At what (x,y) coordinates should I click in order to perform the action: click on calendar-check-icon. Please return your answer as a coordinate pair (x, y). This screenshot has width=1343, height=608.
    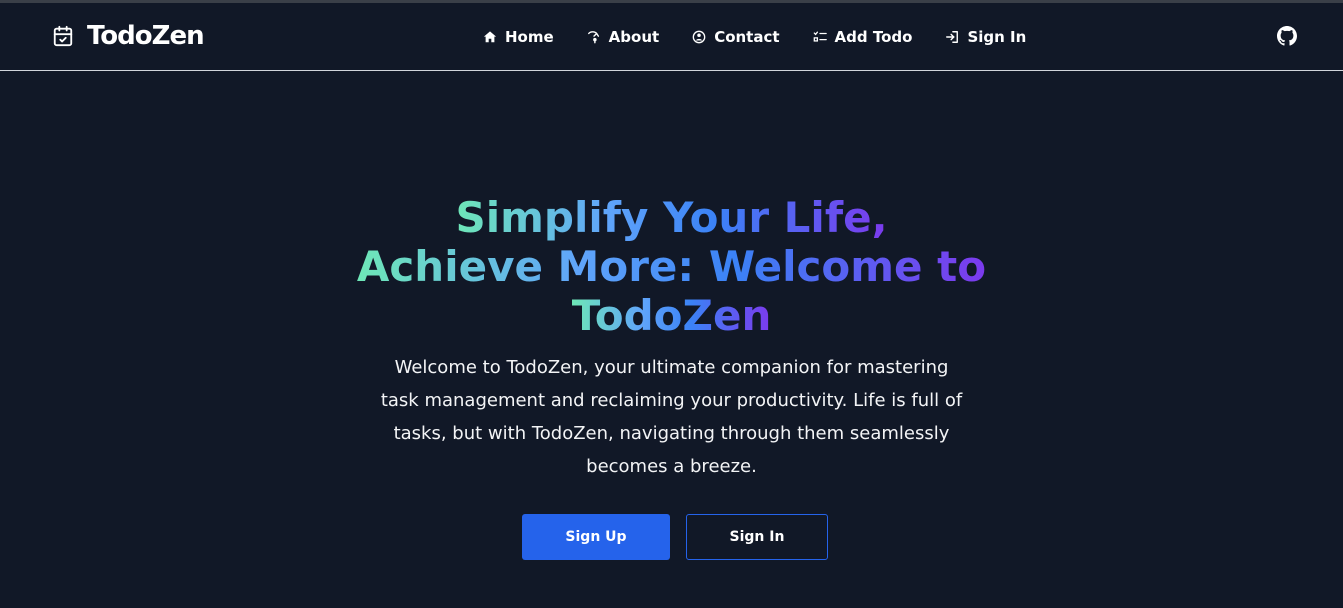
    Looking at the image, I should click on (63, 36).